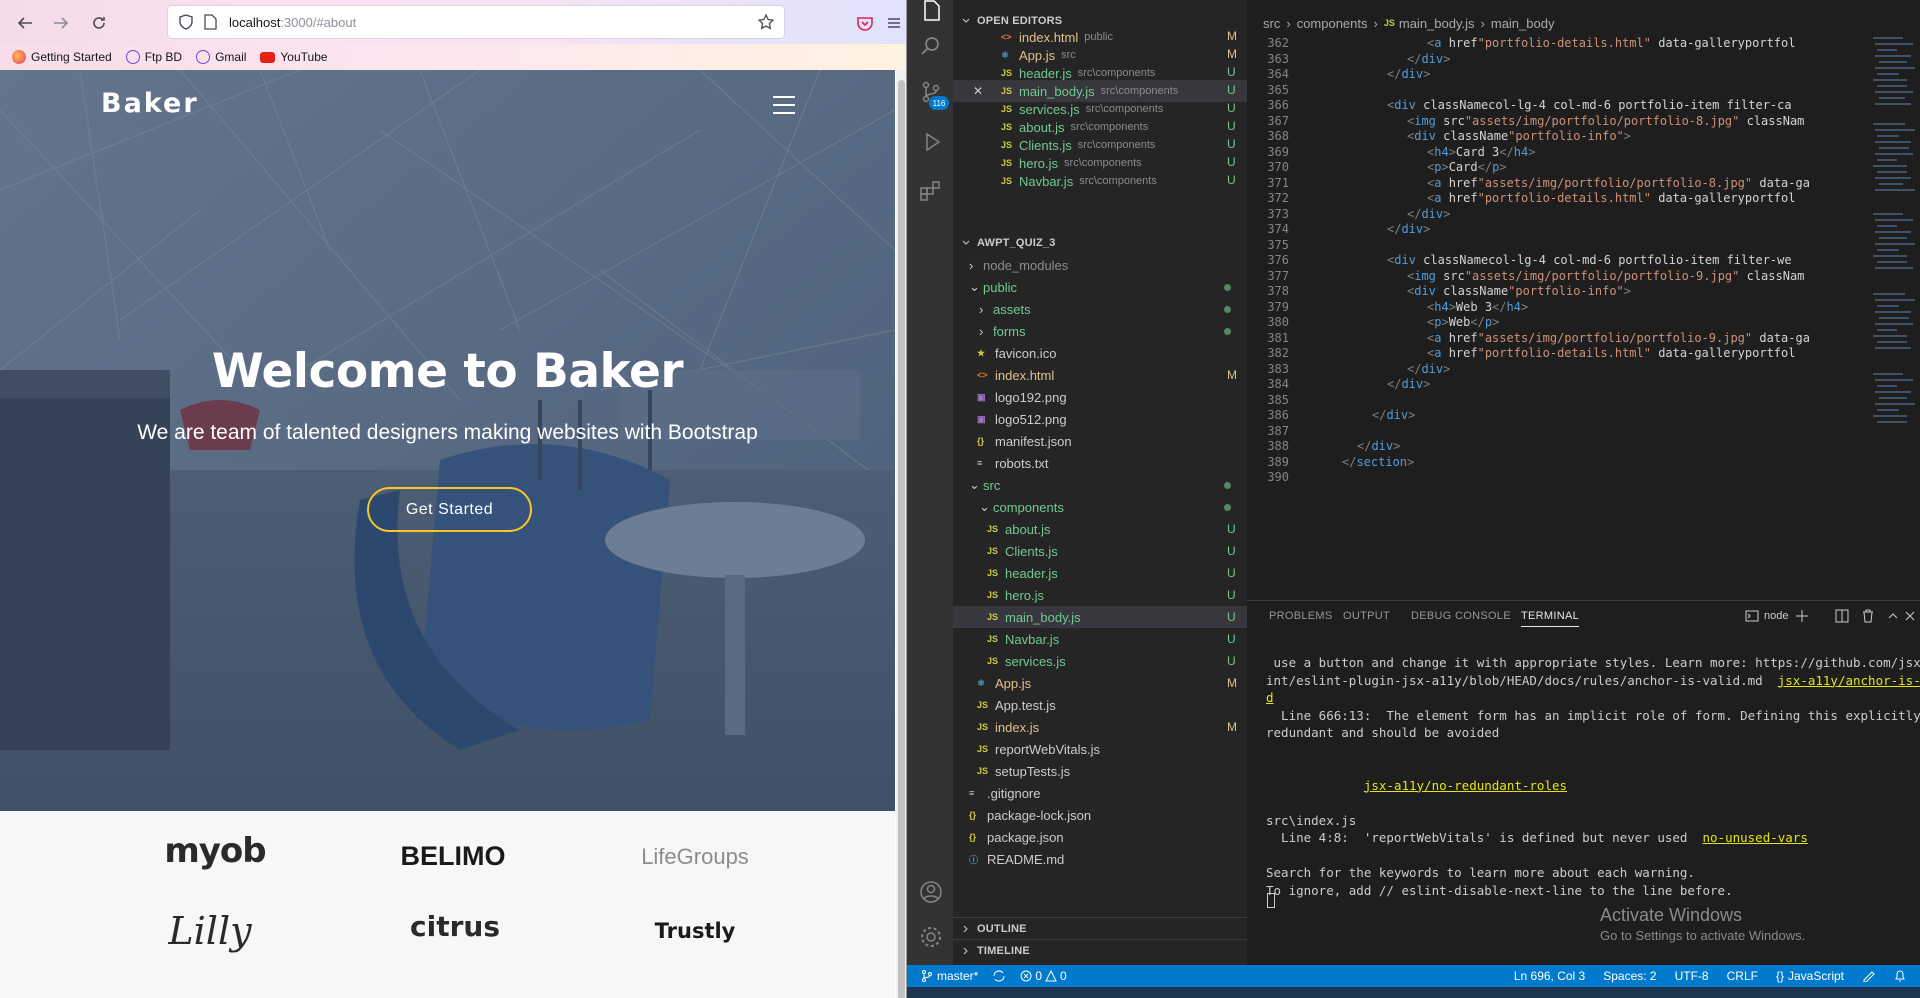 Image resolution: width=1920 pixels, height=998 pixels. Describe the element at coordinates (931, 937) in the screenshot. I see `settings-gear-icon` at that location.